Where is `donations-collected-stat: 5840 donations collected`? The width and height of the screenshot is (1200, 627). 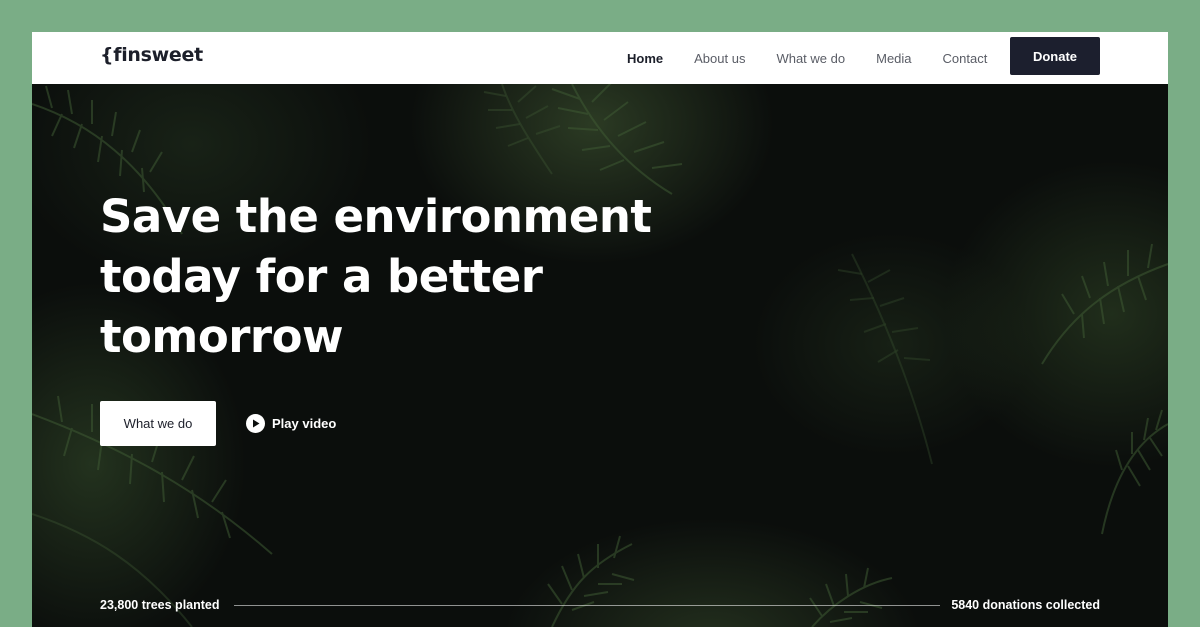
donations-collected-stat: 5840 donations collected is located at coordinates (1025, 605).